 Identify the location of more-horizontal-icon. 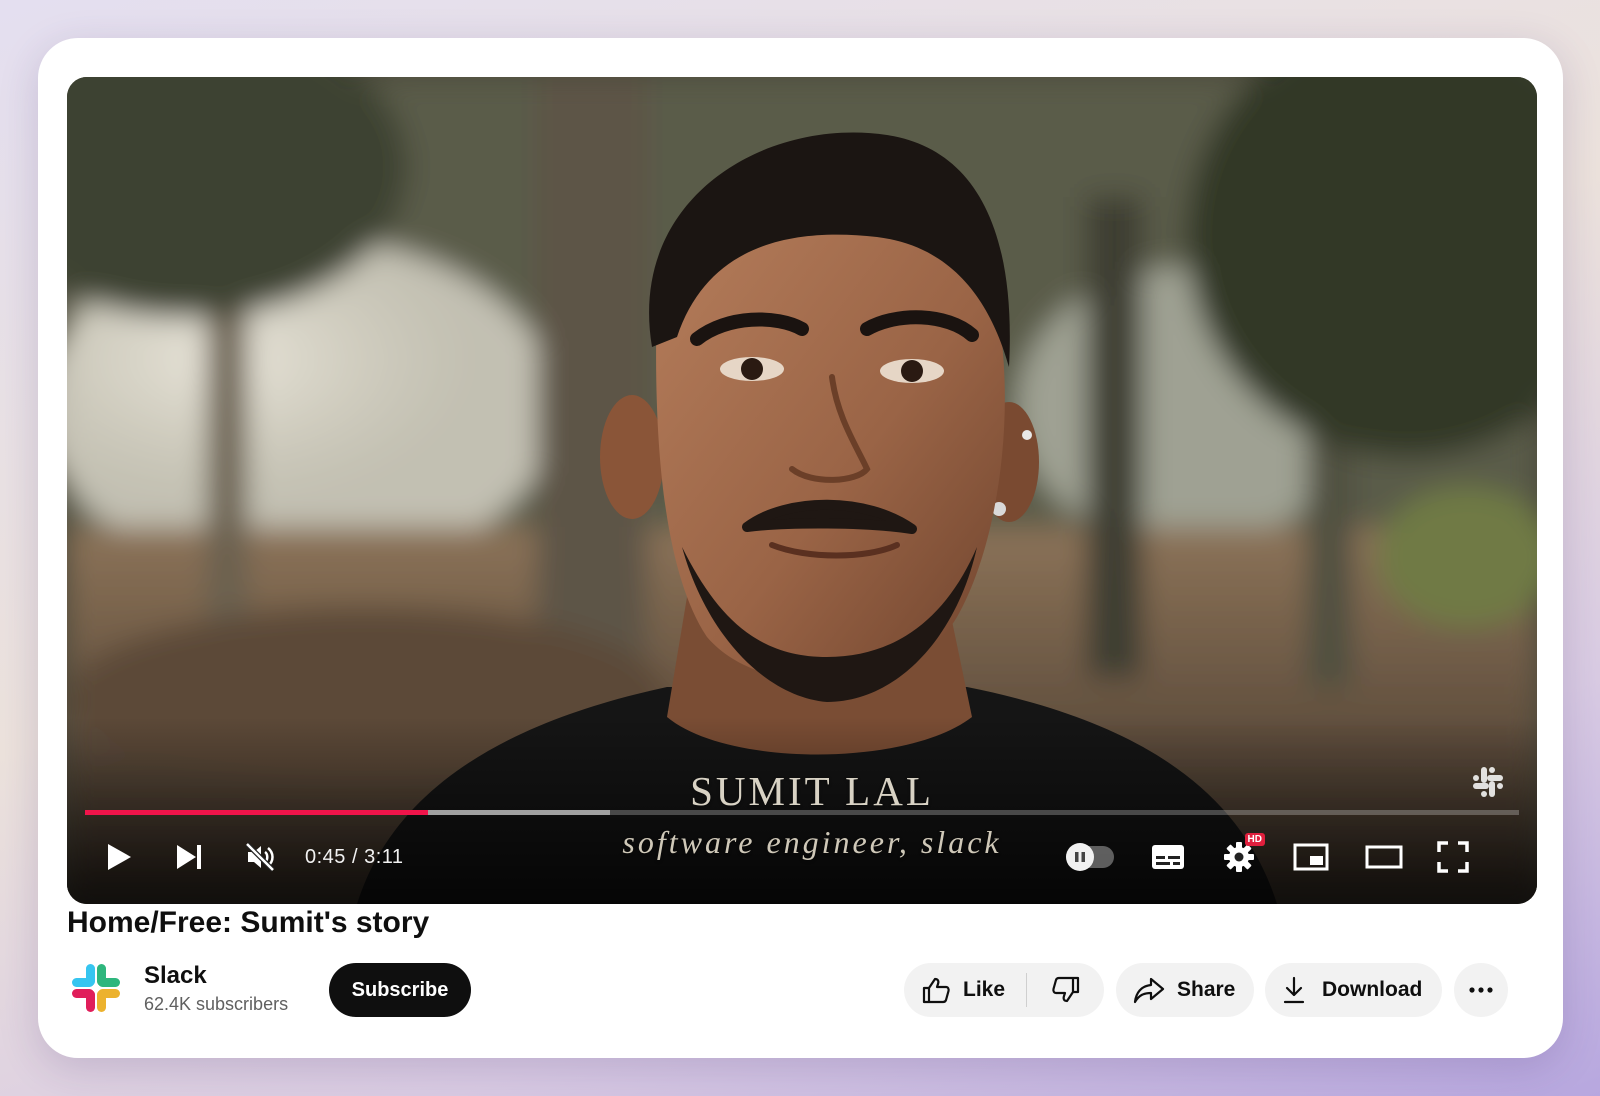
(1481, 990).